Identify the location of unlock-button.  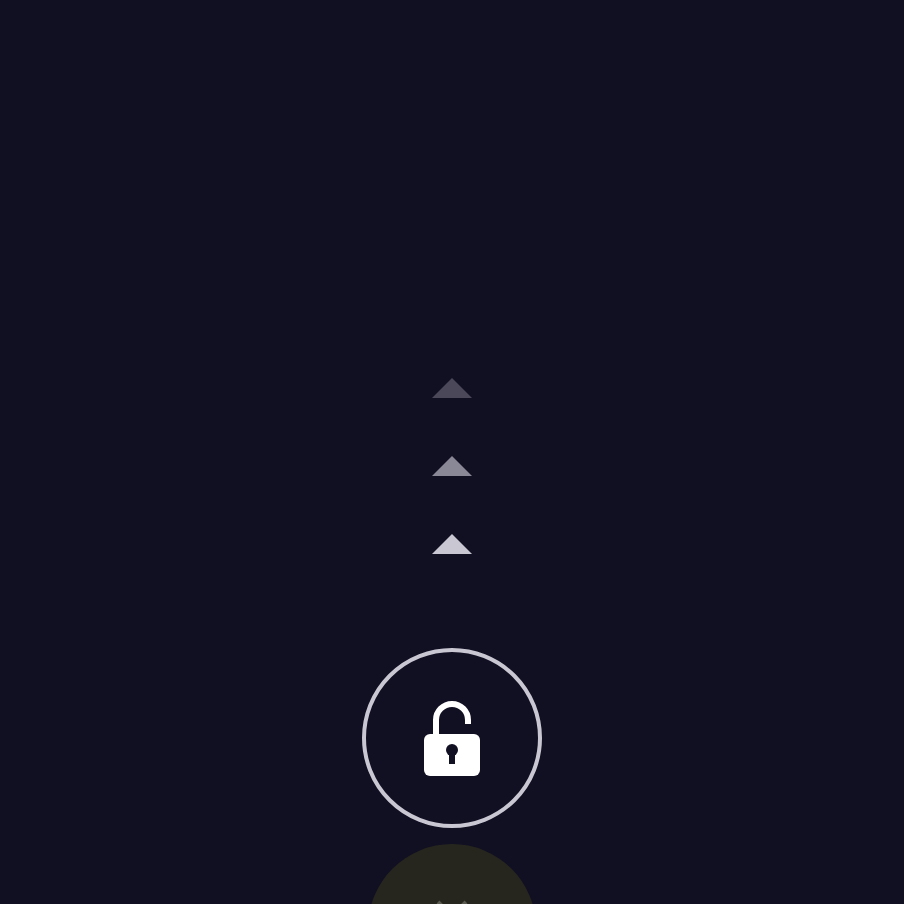
(452, 738).